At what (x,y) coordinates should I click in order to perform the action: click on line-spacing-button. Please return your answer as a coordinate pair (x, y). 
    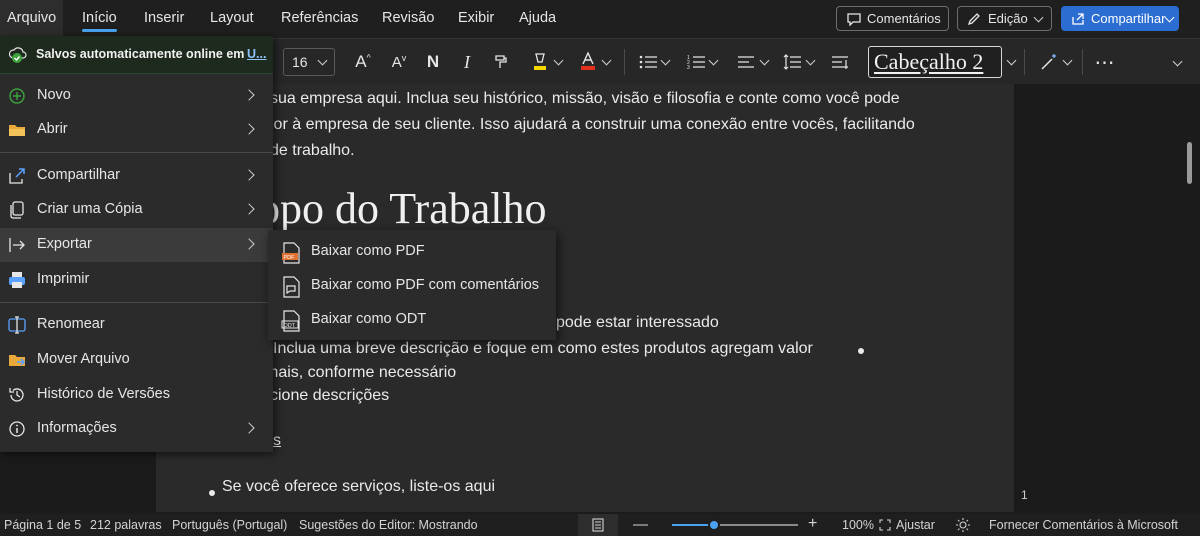
    Looking at the image, I should click on (798, 62).